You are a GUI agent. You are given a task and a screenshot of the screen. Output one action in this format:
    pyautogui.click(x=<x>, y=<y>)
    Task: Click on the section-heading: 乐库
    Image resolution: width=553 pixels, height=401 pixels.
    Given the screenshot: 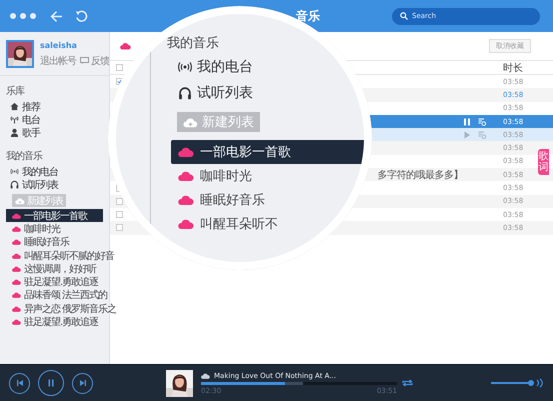 What is the action you would take?
    pyautogui.click(x=14, y=91)
    